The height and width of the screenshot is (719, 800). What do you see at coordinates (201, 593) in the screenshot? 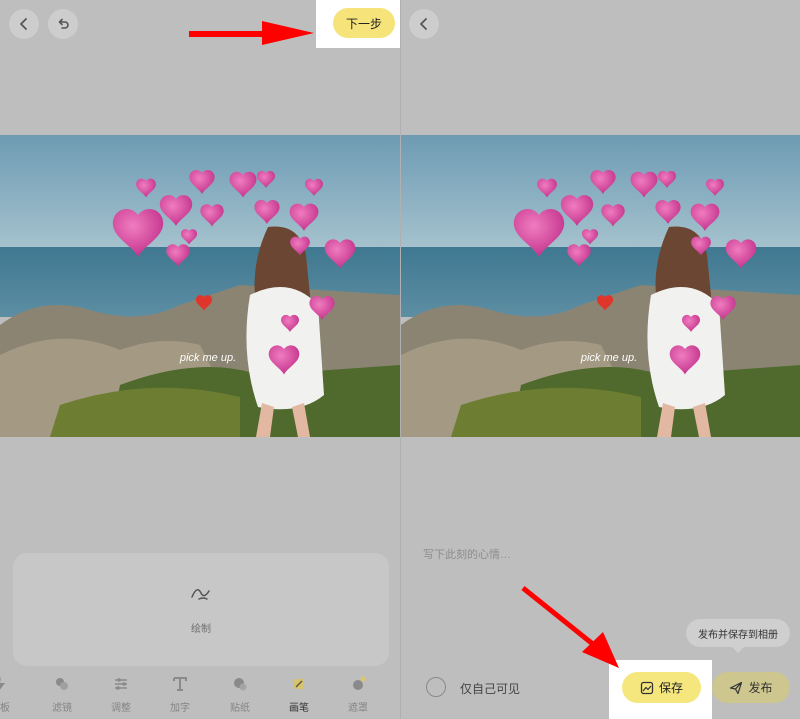
I see `draw-squiggle-icon` at bounding box center [201, 593].